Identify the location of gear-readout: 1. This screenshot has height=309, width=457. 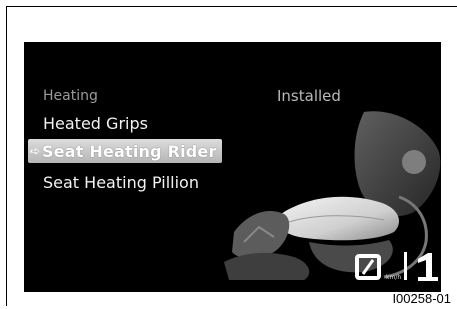
(428, 267).